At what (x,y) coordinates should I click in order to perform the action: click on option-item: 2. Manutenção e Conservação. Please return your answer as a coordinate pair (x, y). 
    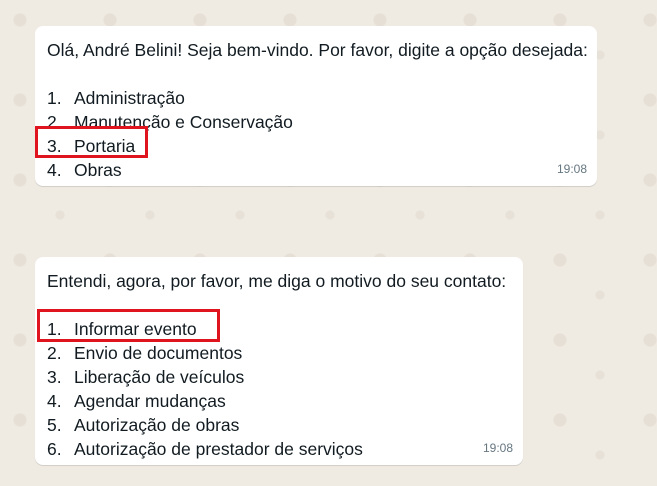
    Looking at the image, I should click on (170, 122).